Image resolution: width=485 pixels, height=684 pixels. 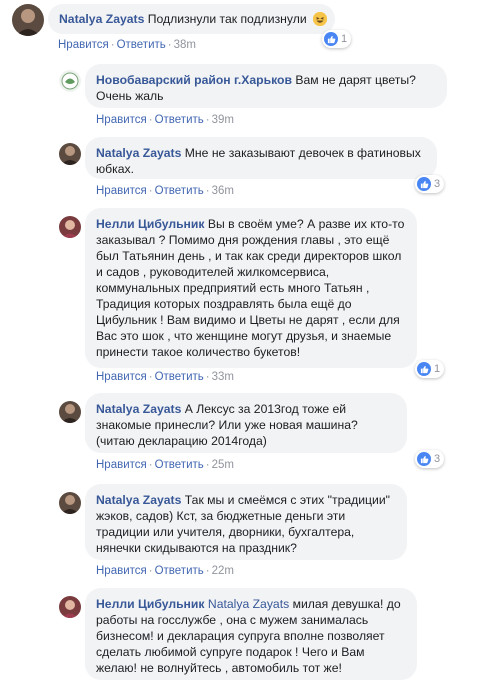 I want to click on comment-actions: Нравится · Ответить · 39m, so click(x=165, y=120).